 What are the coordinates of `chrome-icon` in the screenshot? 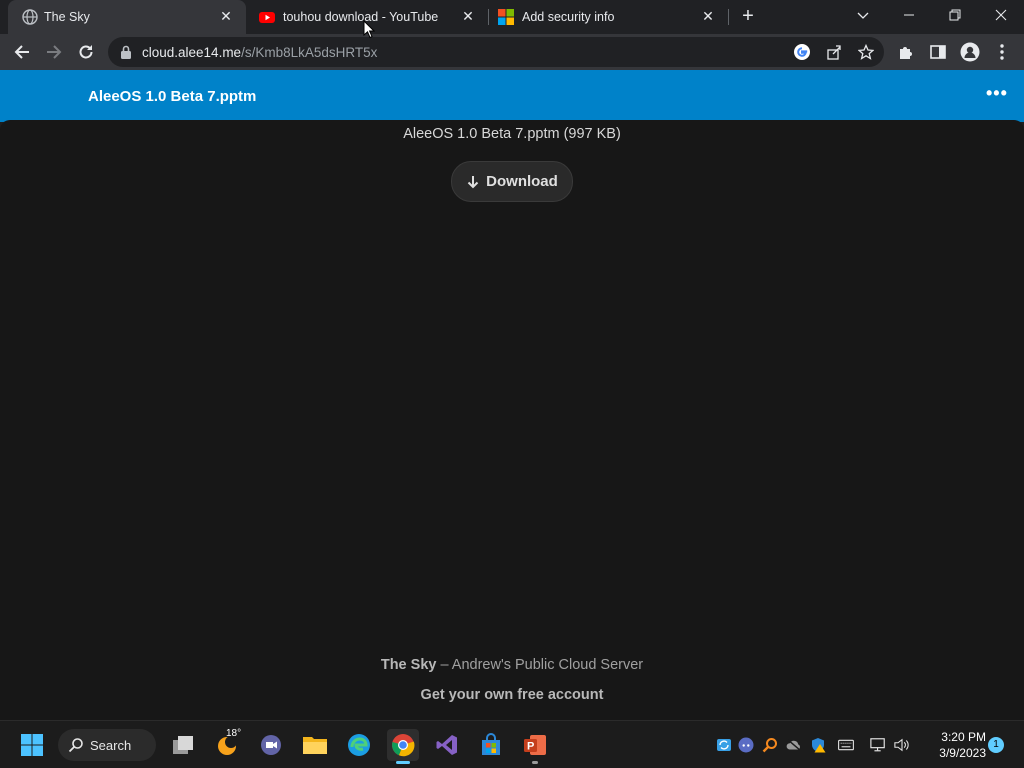 It's located at (403, 745).